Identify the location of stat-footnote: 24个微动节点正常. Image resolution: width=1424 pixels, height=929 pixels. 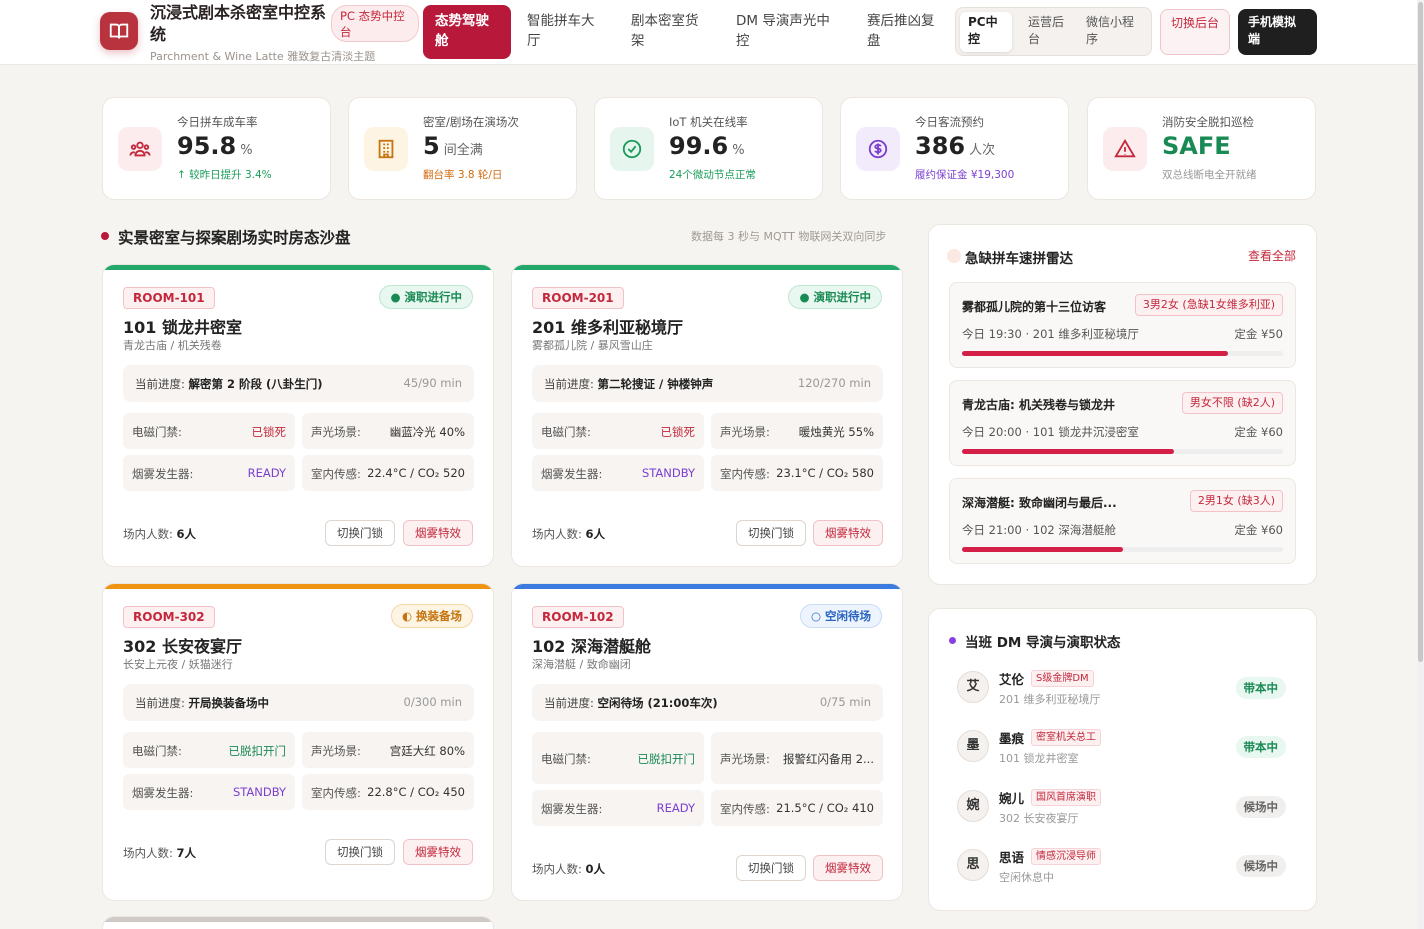
(712, 175).